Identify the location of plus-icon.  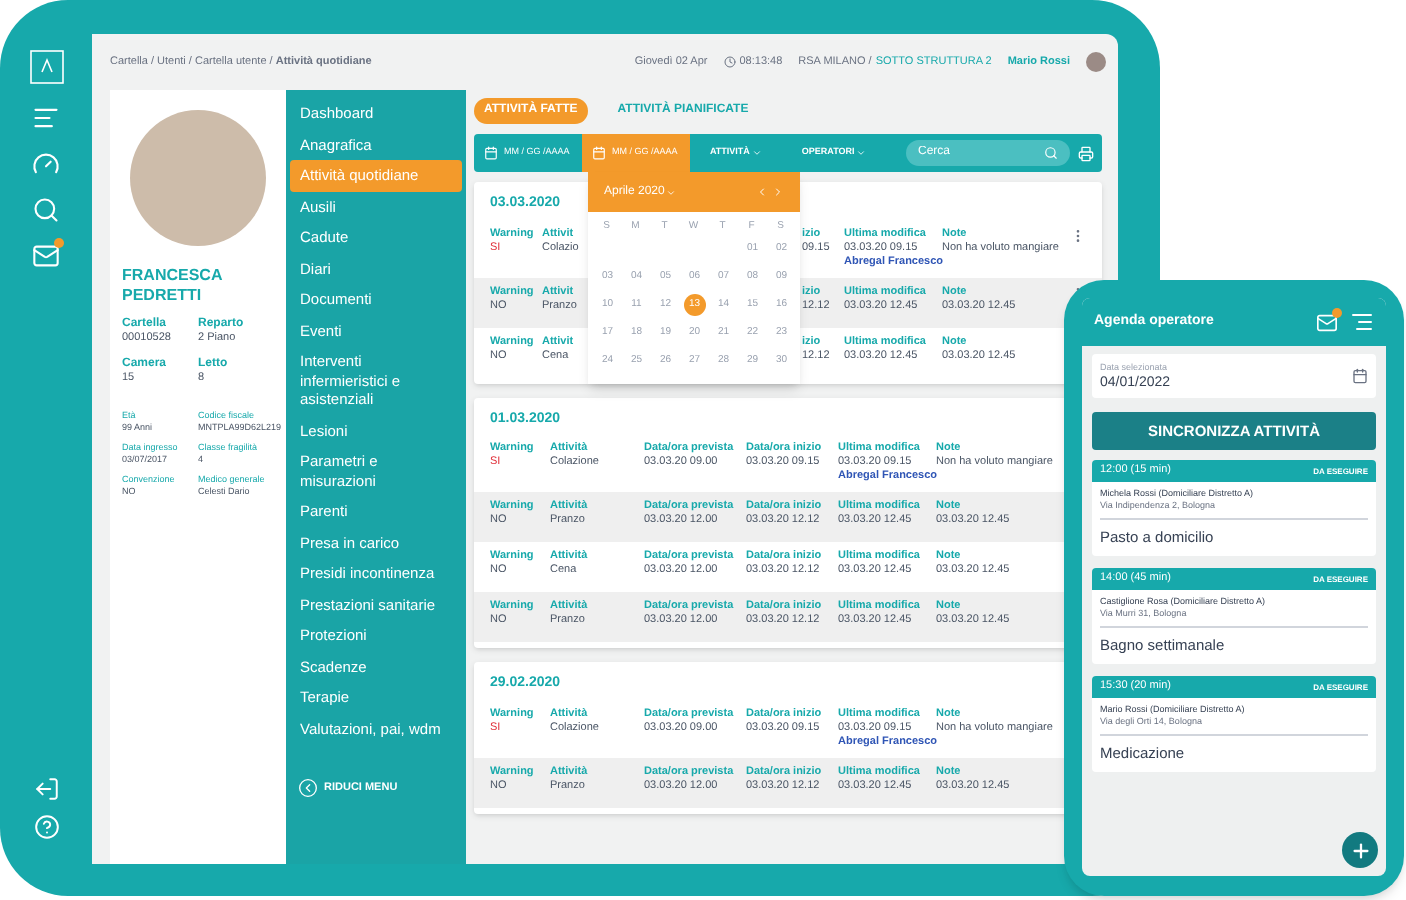
(1360, 850).